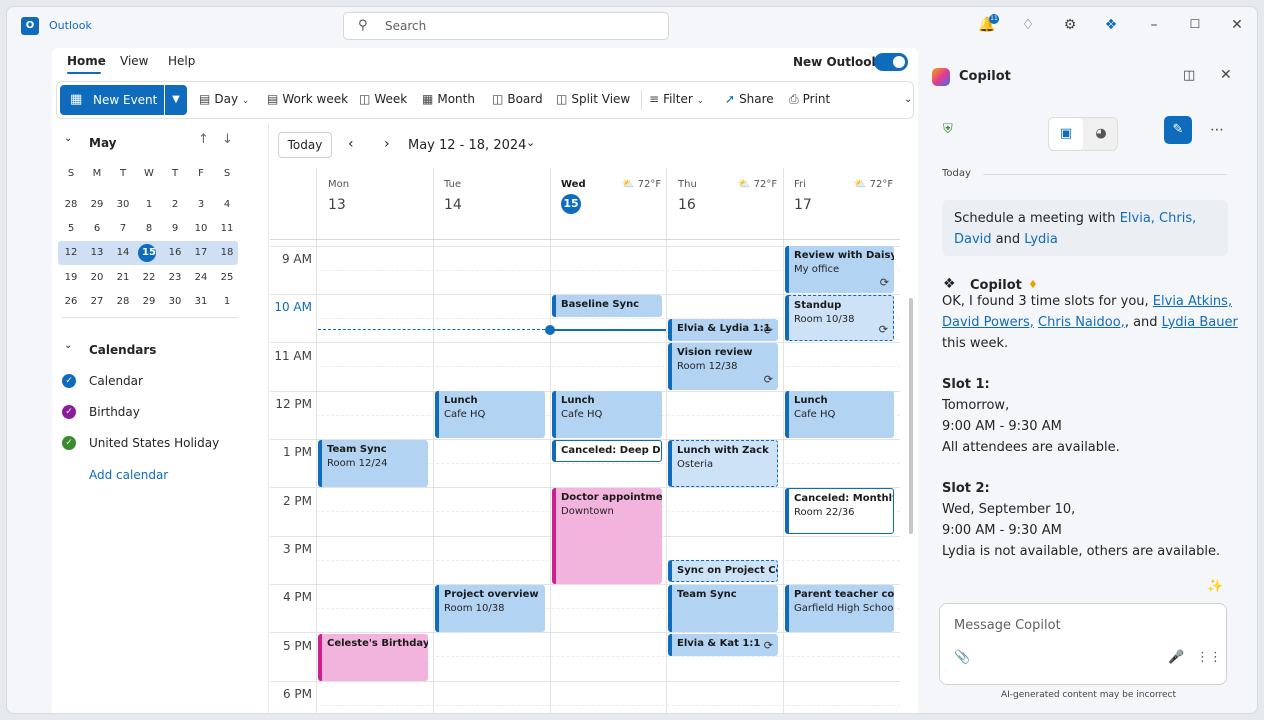 The image size is (1264, 720). What do you see at coordinates (723, 366) in the screenshot?
I see `event-vision-review: Vision review Room 12/38 ⟳` at bounding box center [723, 366].